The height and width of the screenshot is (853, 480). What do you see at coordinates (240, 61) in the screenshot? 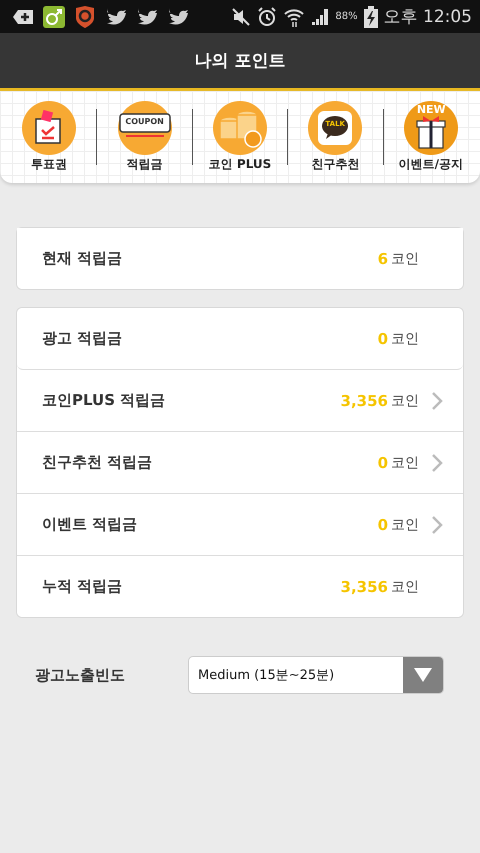
I see `page-title: 나의 포인트` at bounding box center [240, 61].